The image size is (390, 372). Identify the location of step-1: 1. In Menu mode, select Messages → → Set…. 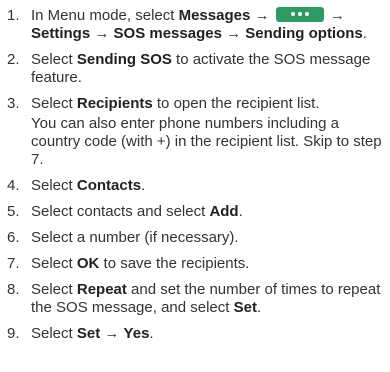
(196, 25).